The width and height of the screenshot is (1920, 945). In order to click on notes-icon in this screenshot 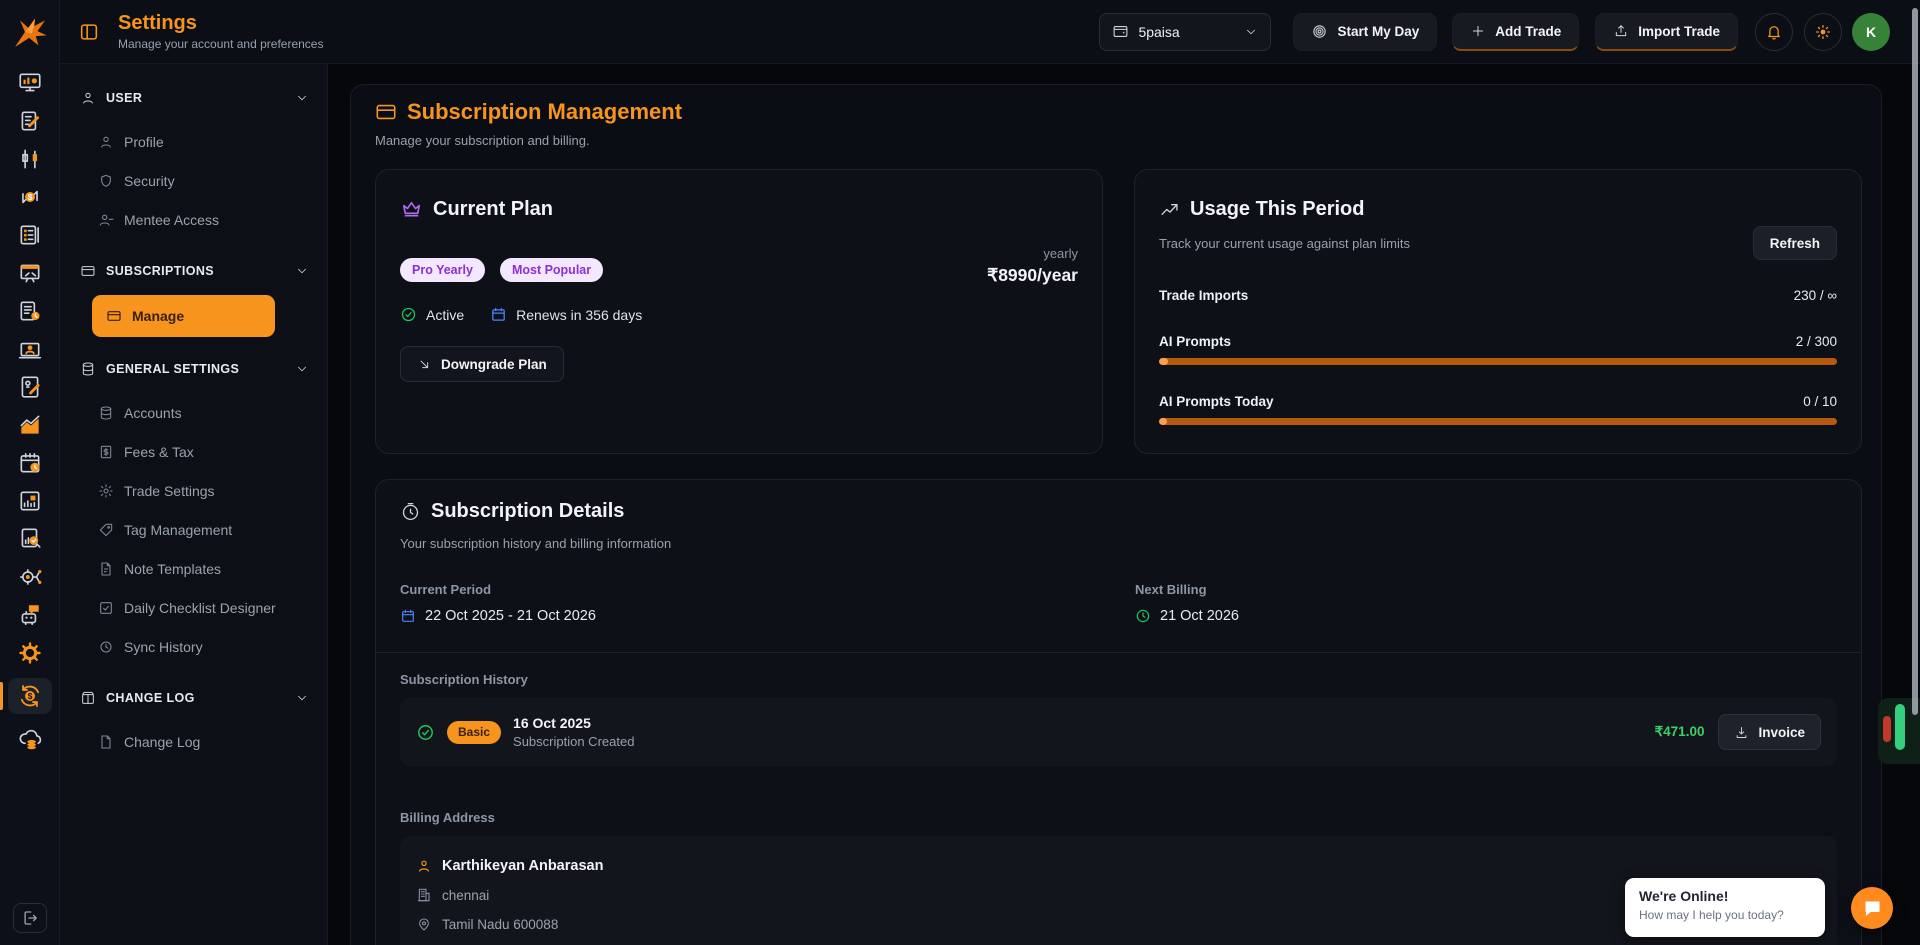, I will do `click(30, 387)`.